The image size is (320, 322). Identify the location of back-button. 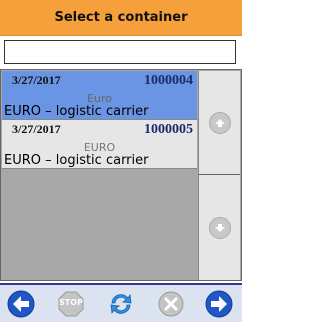
(21, 304).